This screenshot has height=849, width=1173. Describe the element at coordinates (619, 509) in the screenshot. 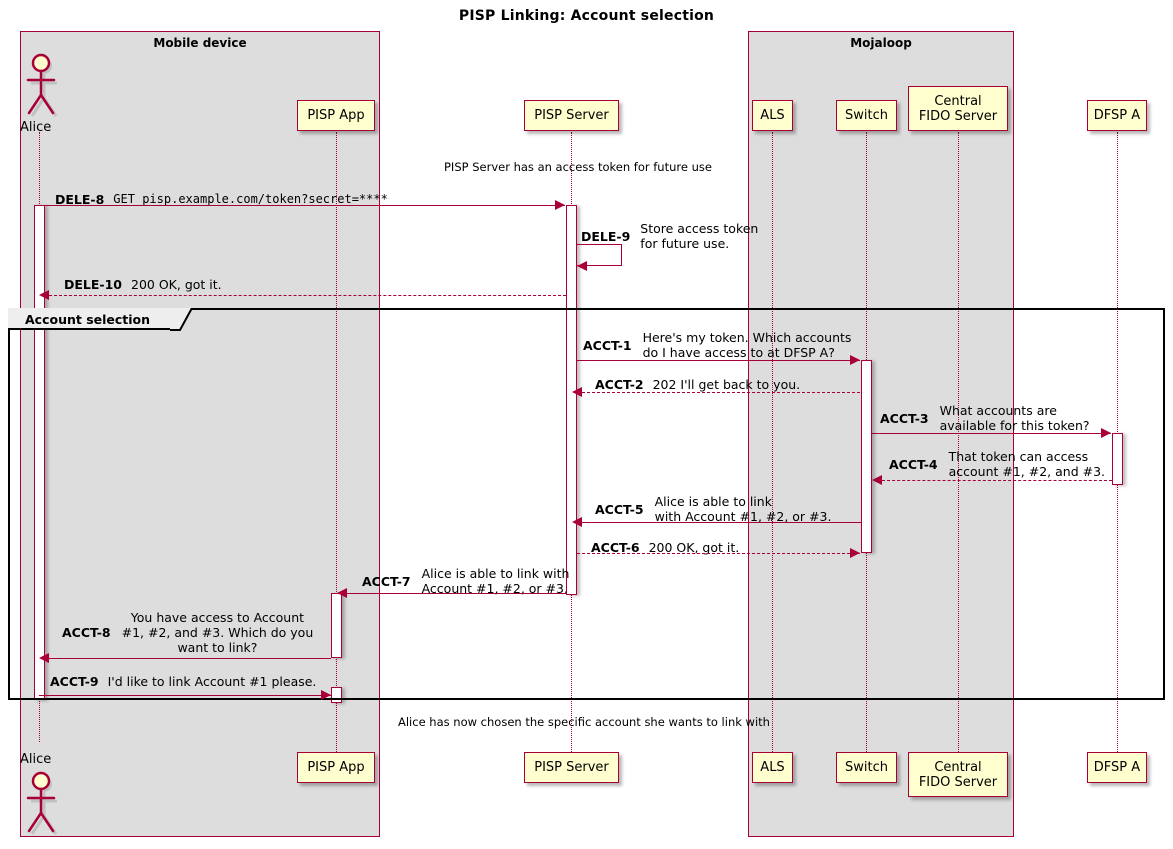

I see `message-seq-acct-5: ACCT-5` at that location.